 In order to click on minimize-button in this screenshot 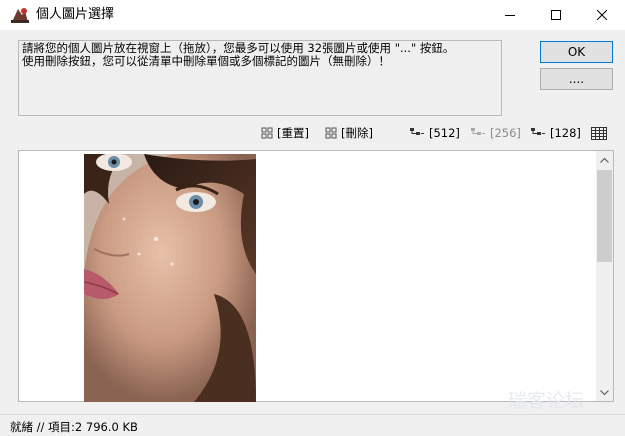, I will do `click(510, 15)`.